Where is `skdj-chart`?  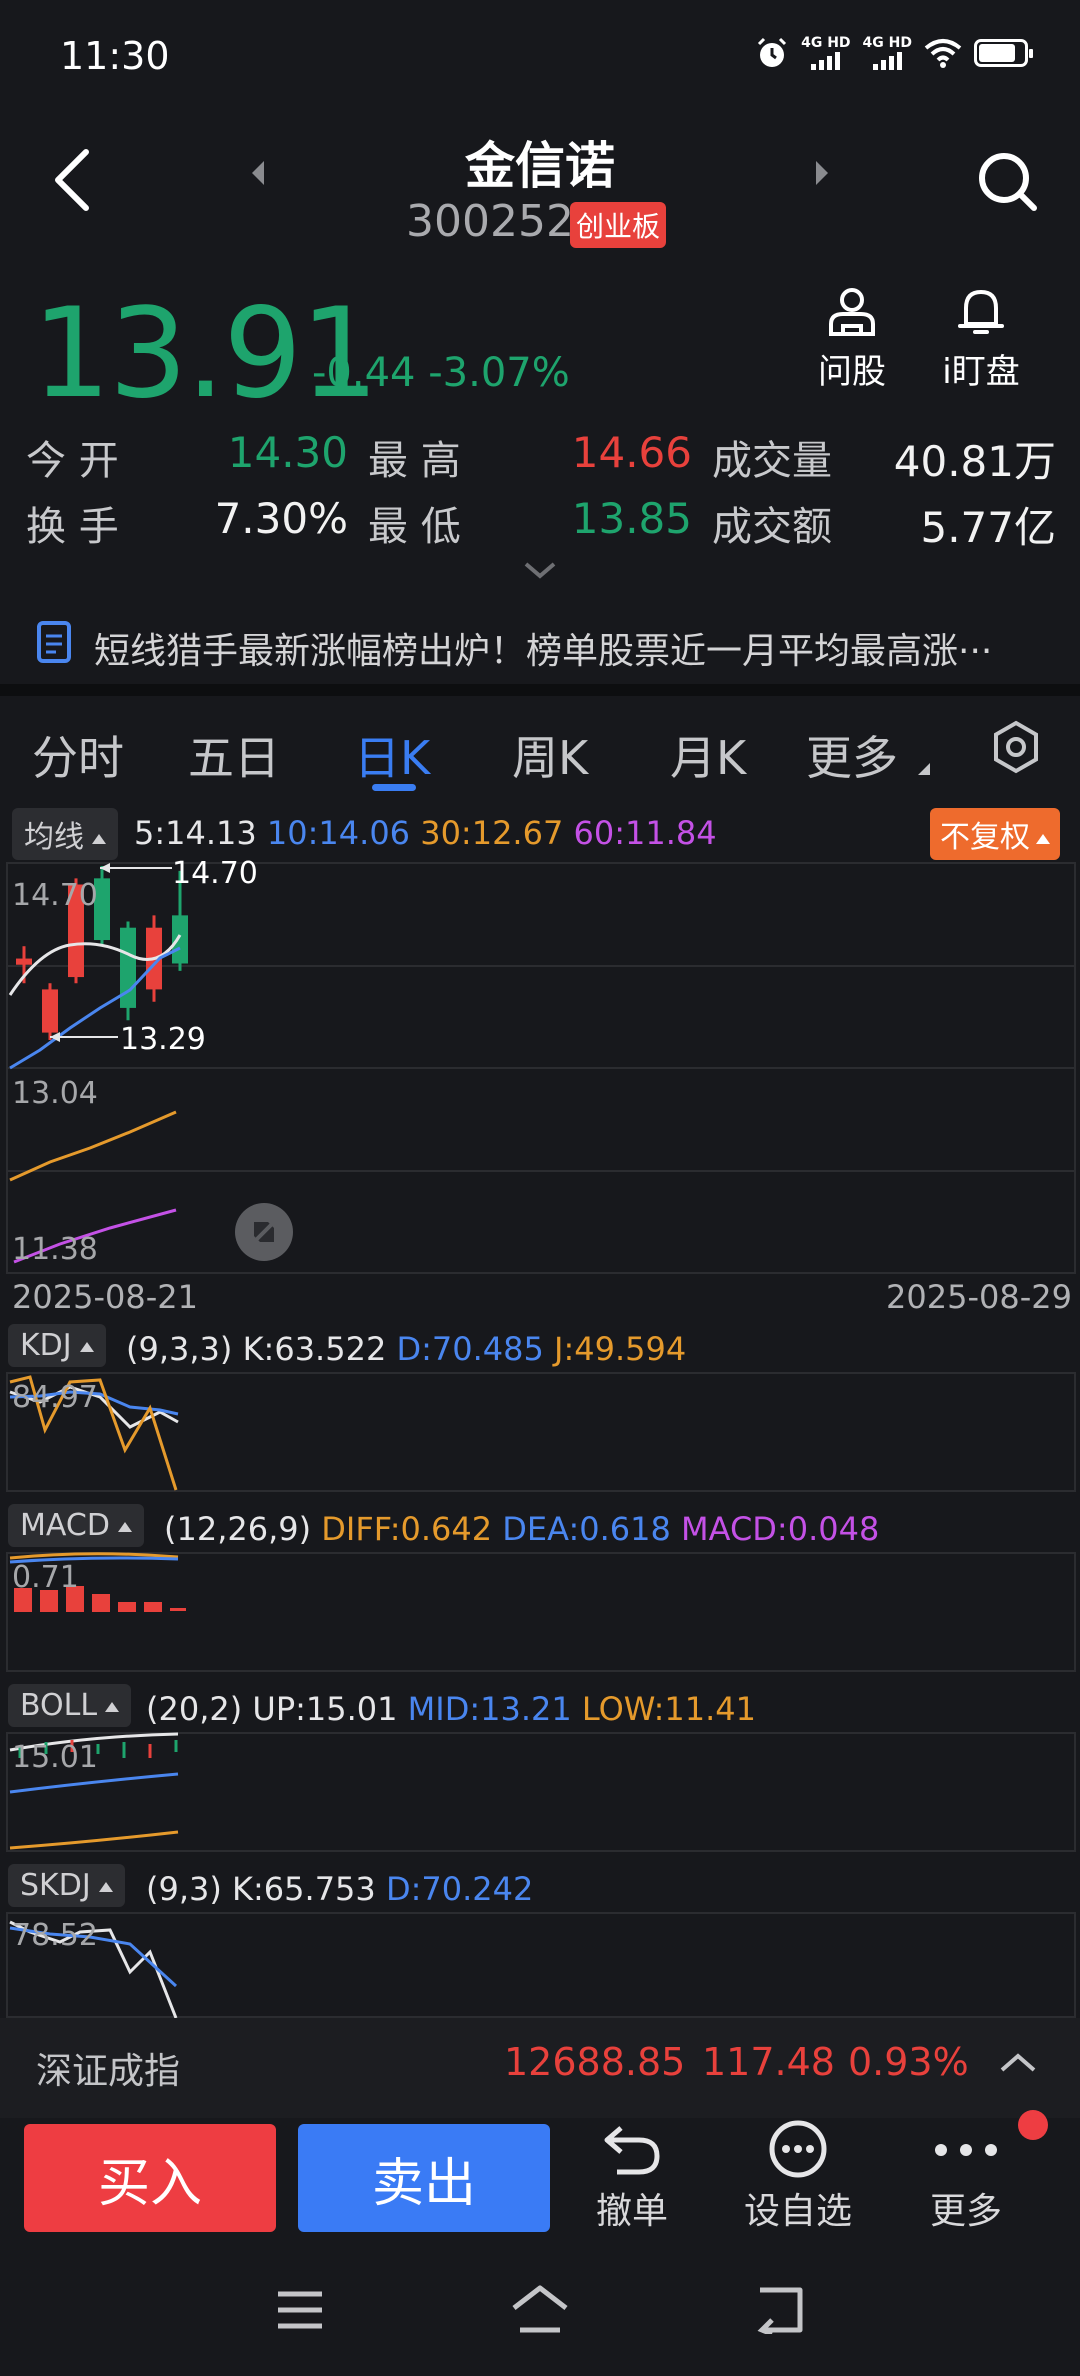 skdj-chart is located at coordinates (93, 1969).